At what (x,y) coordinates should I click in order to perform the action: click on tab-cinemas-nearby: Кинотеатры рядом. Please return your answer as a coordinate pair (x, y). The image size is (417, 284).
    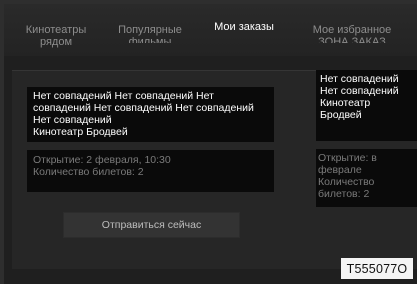
    Looking at the image, I should click on (56, 36).